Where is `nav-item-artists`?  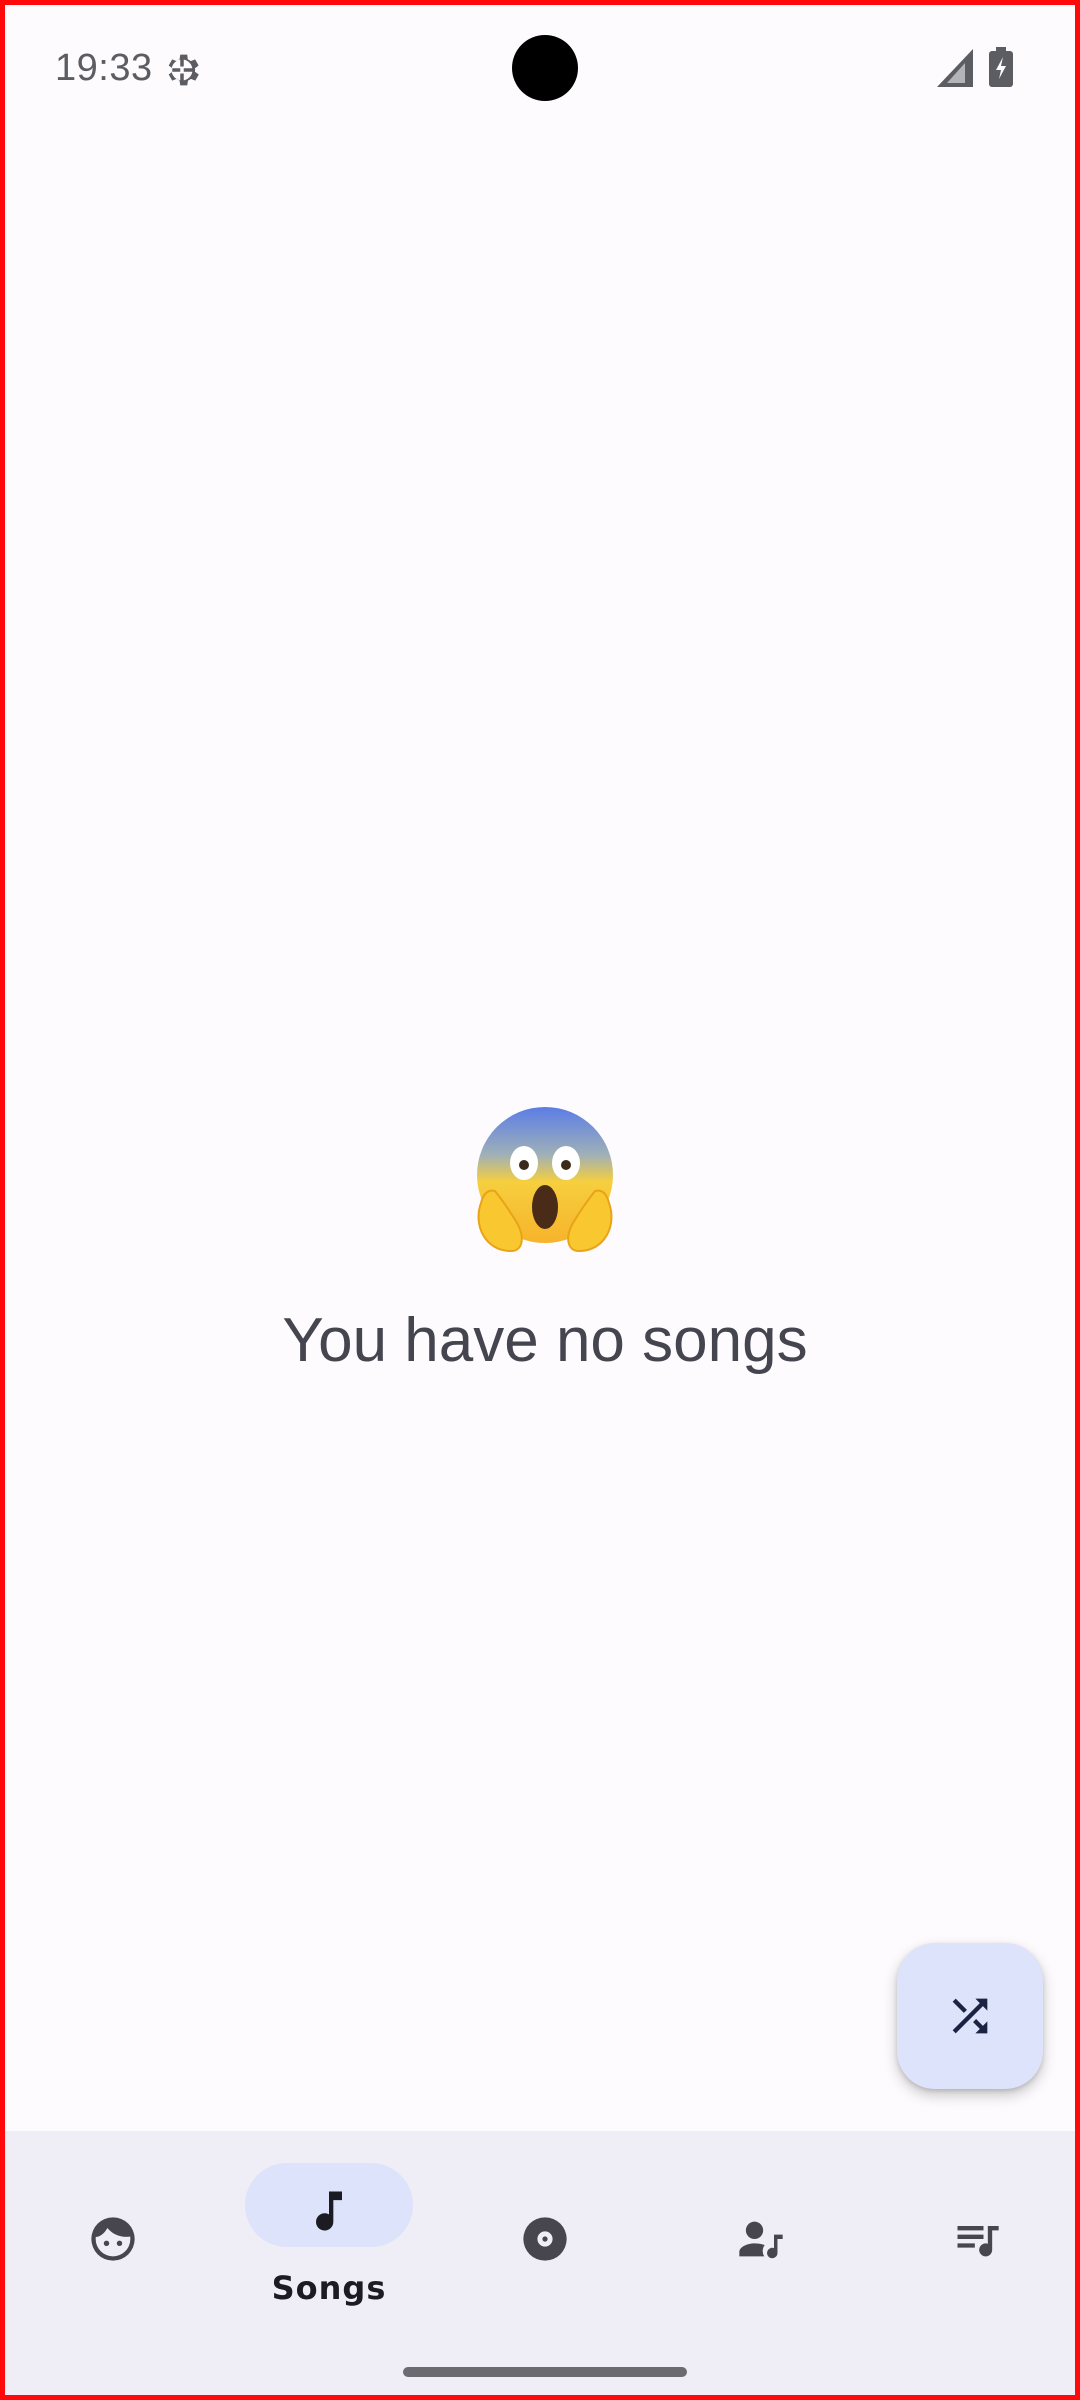
nav-item-artists is located at coordinates (761, 2231).